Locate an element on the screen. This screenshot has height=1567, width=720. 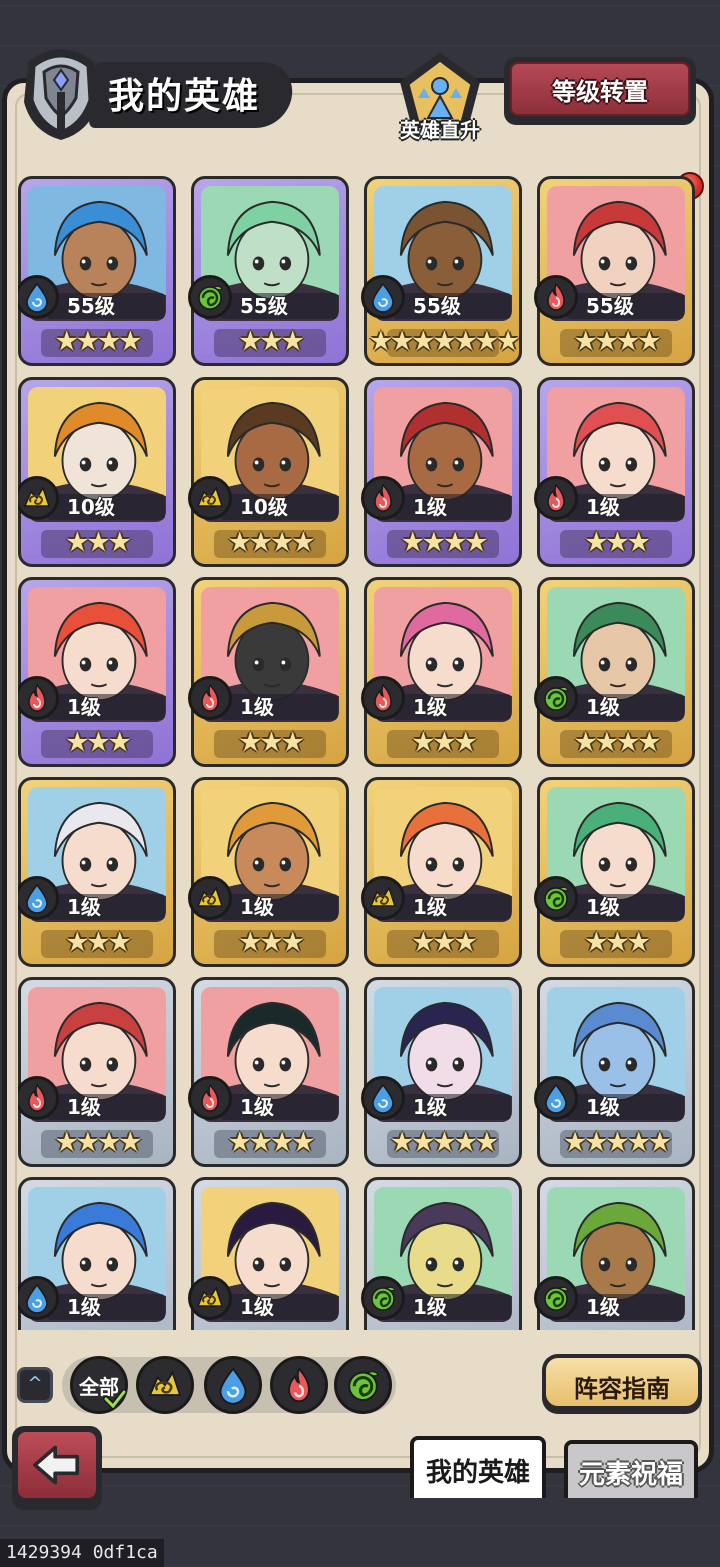
back-arrow-icon is located at coordinates (56, 1465).